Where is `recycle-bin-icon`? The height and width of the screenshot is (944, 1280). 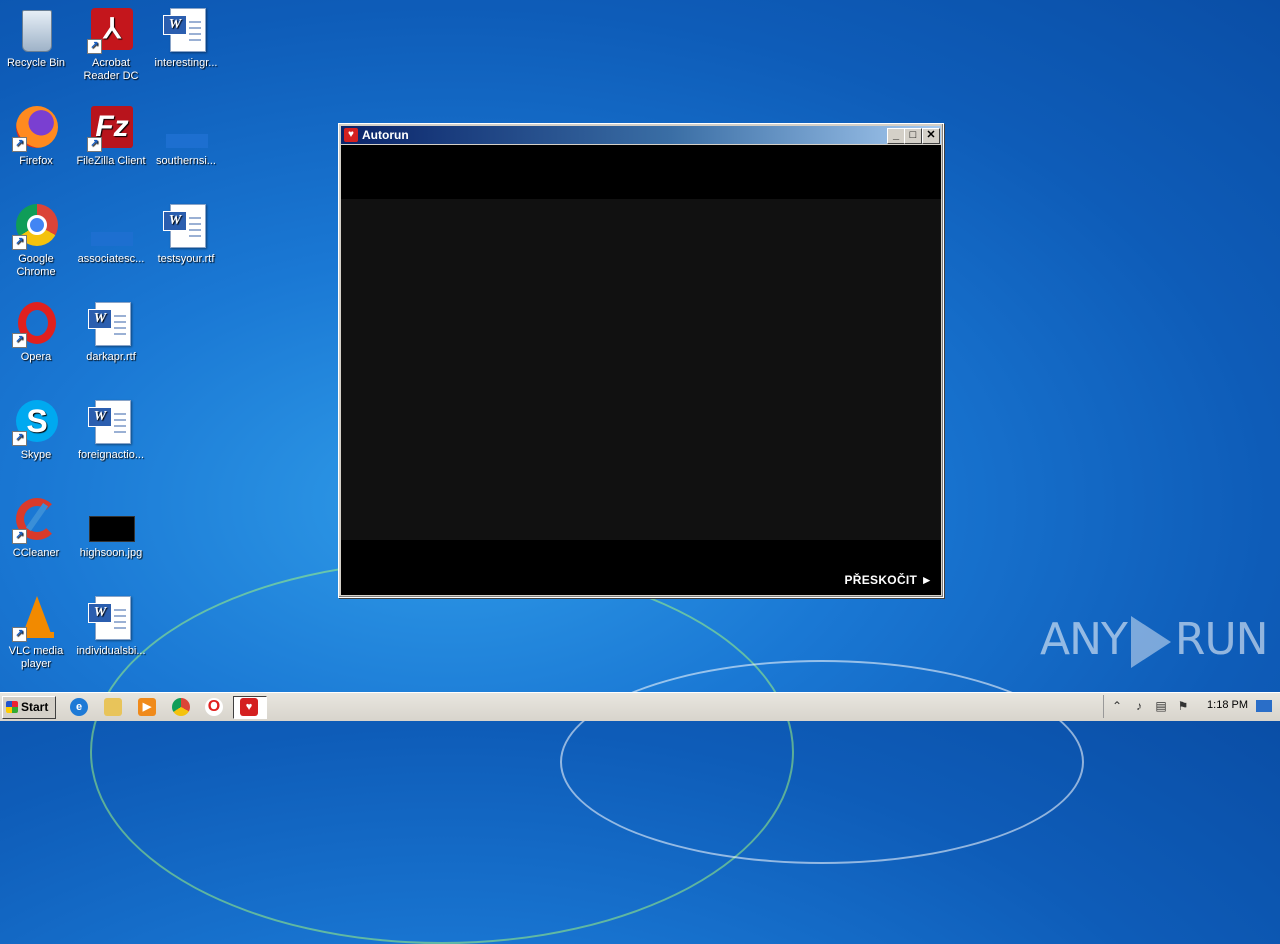 recycle-bin-icon is located at coordinates (36, 30).